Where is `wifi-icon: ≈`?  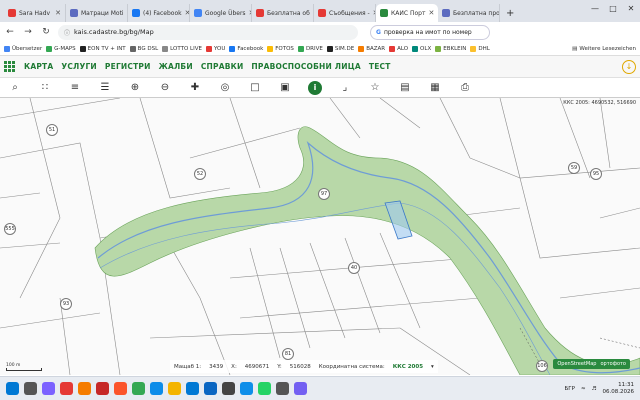 wifi-icon: ≈ is located at coordinates (583, 389).